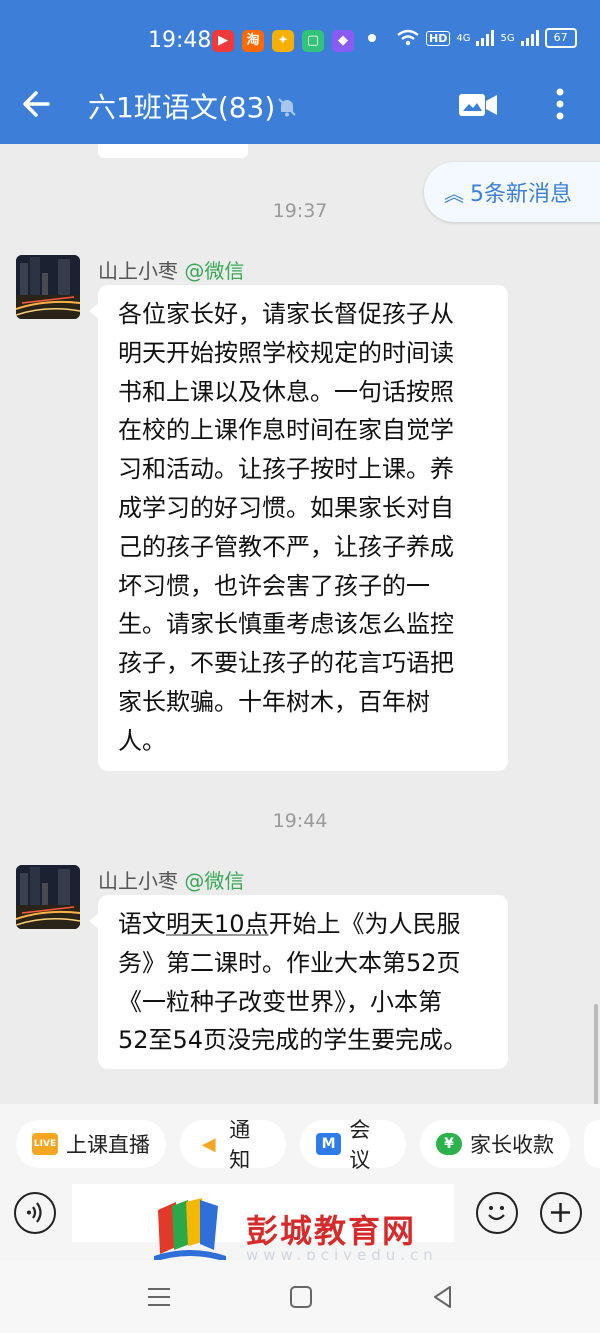 The width and height of the screenshot is (600, 1333). Describe the element at coordinates (300, 821) in the screenshot. I see `message-timestamp: 19:44` at that location.